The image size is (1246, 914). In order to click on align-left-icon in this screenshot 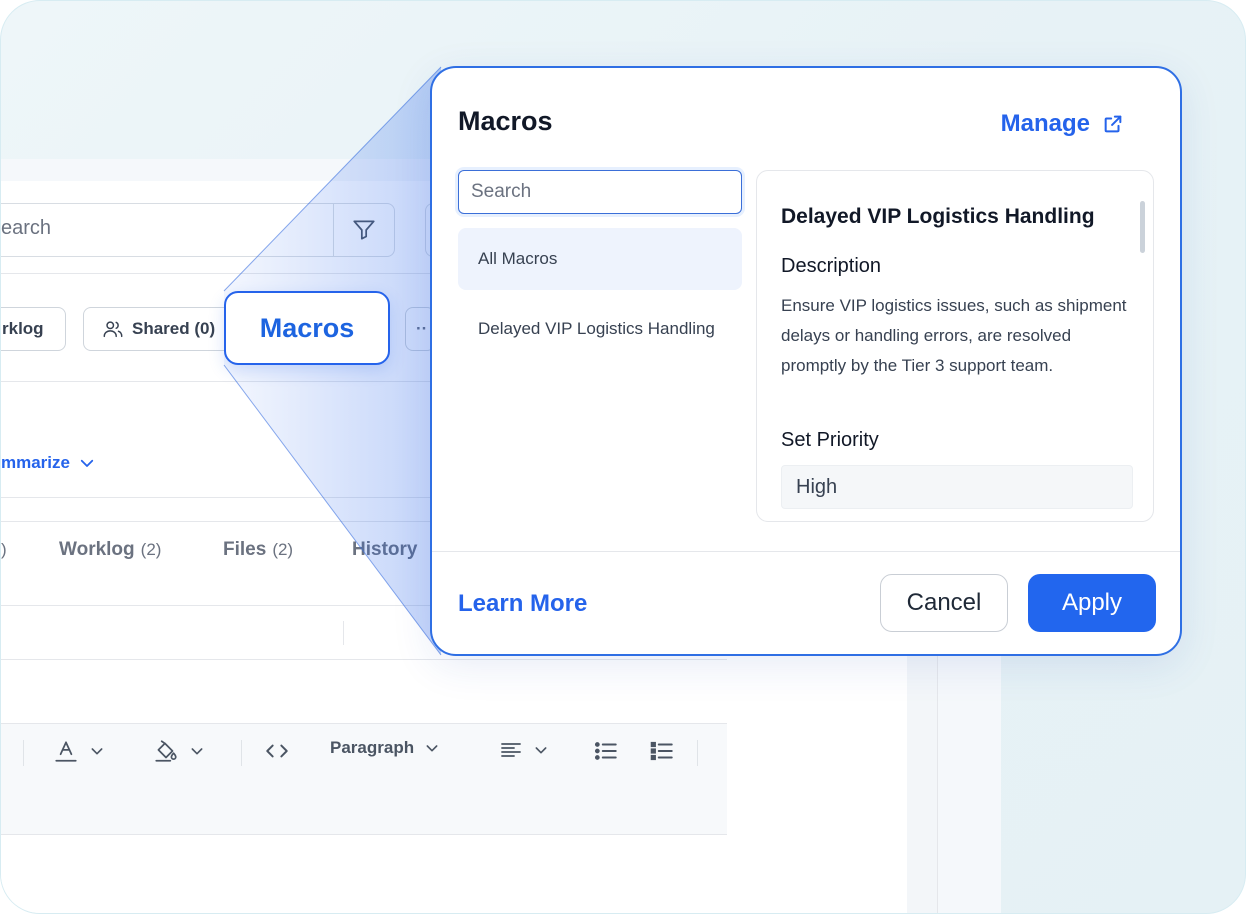, I will do `click(511, 750)`.